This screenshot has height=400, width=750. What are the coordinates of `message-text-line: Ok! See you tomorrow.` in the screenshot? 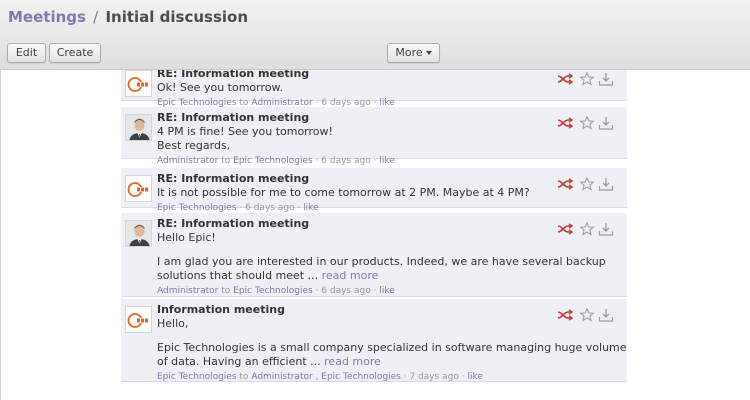 It's located at (357, 88).